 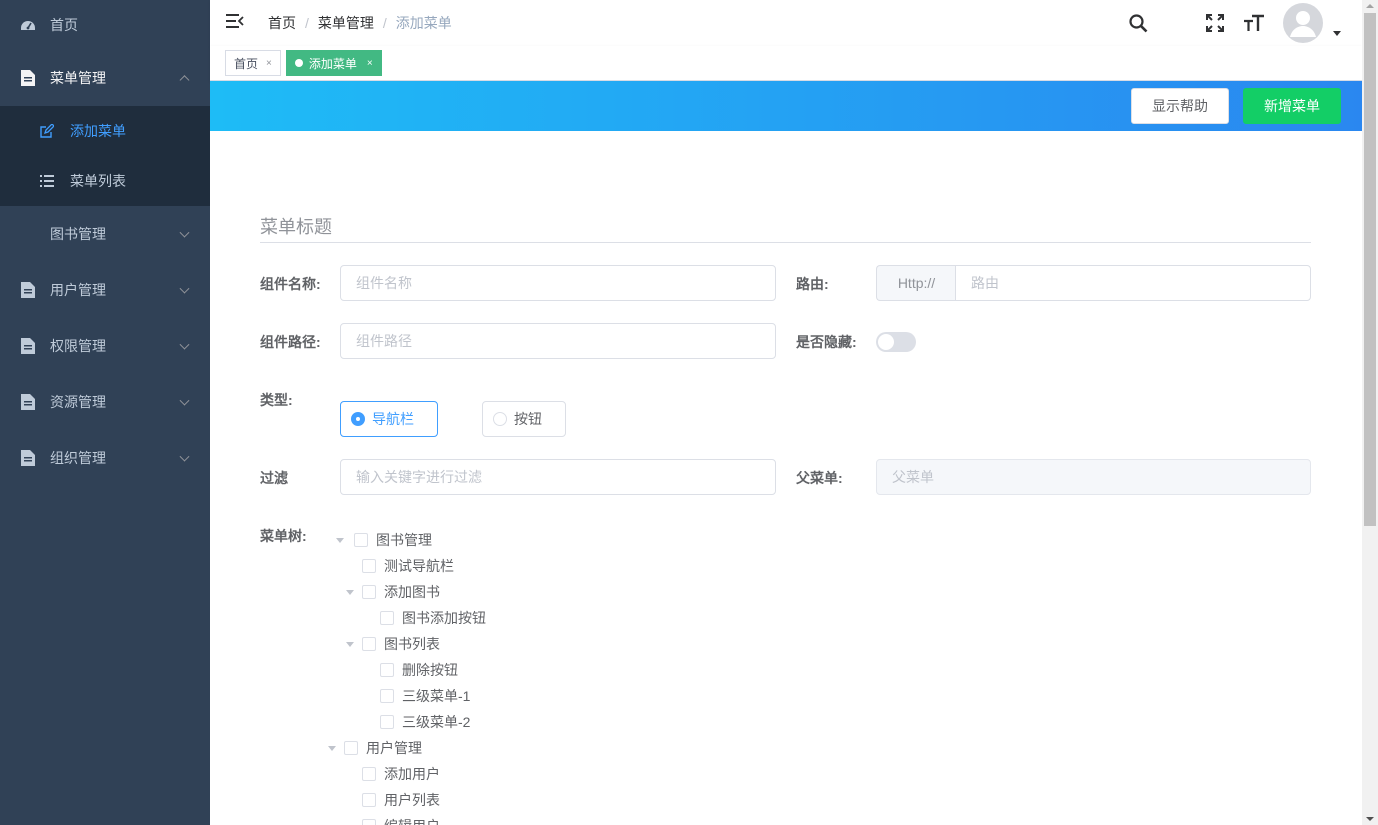 I want to click on tree-node: 删除按钮, so click(x=410, y=670).